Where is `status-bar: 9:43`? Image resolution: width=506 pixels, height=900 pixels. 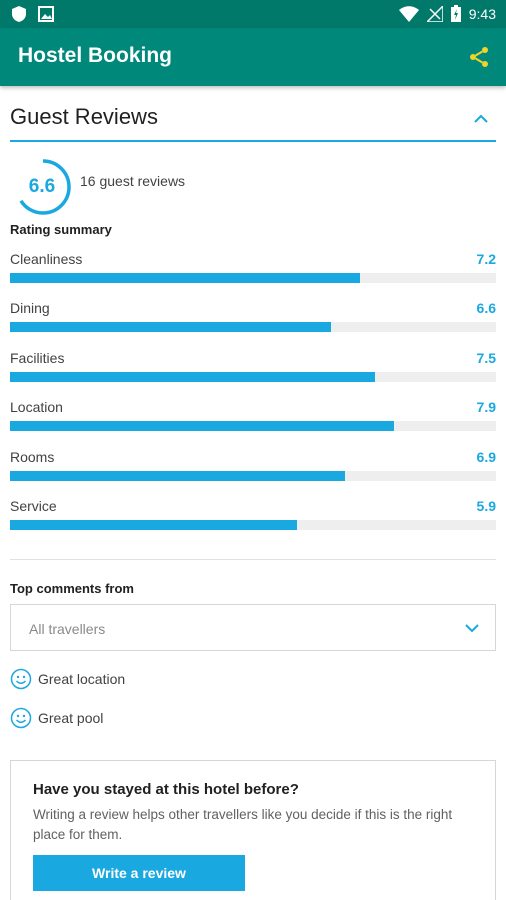 status-bar: 9:43 is located at coordinates (253, 14).